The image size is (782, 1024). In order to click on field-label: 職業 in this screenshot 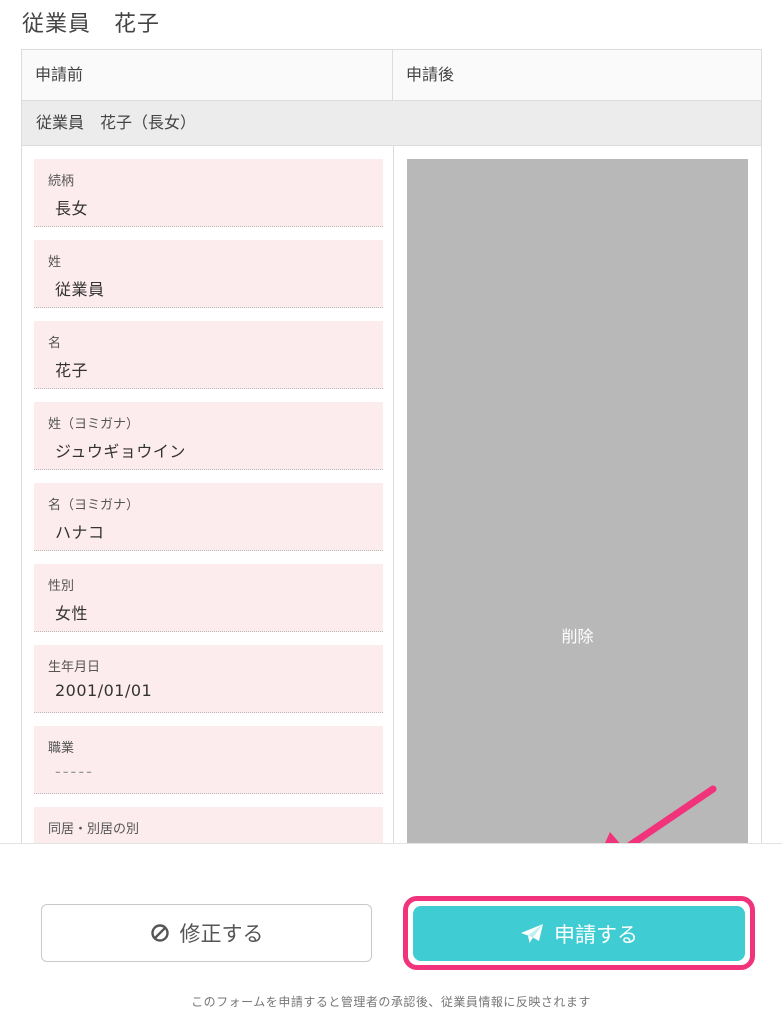, I will do `click(61, 748)`.